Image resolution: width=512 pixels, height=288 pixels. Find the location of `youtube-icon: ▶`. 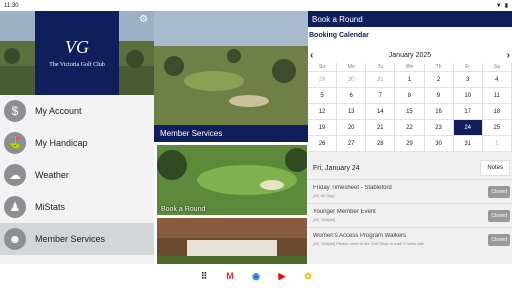

youtube-icon: ▶ is located at coordinates (282, 276).